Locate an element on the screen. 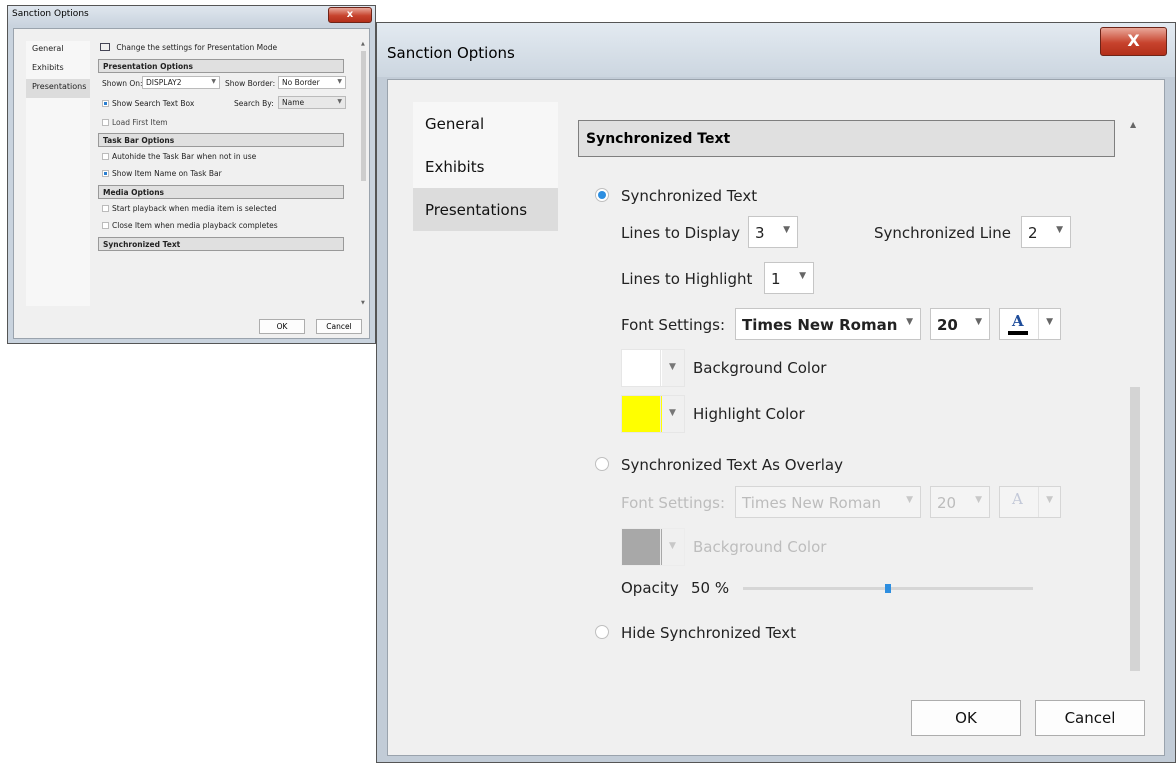 The height and width of the screenshot is (763, 1176). synchronized-line-dropdown: 2 ▼ is located at coordinates (1046, 232).